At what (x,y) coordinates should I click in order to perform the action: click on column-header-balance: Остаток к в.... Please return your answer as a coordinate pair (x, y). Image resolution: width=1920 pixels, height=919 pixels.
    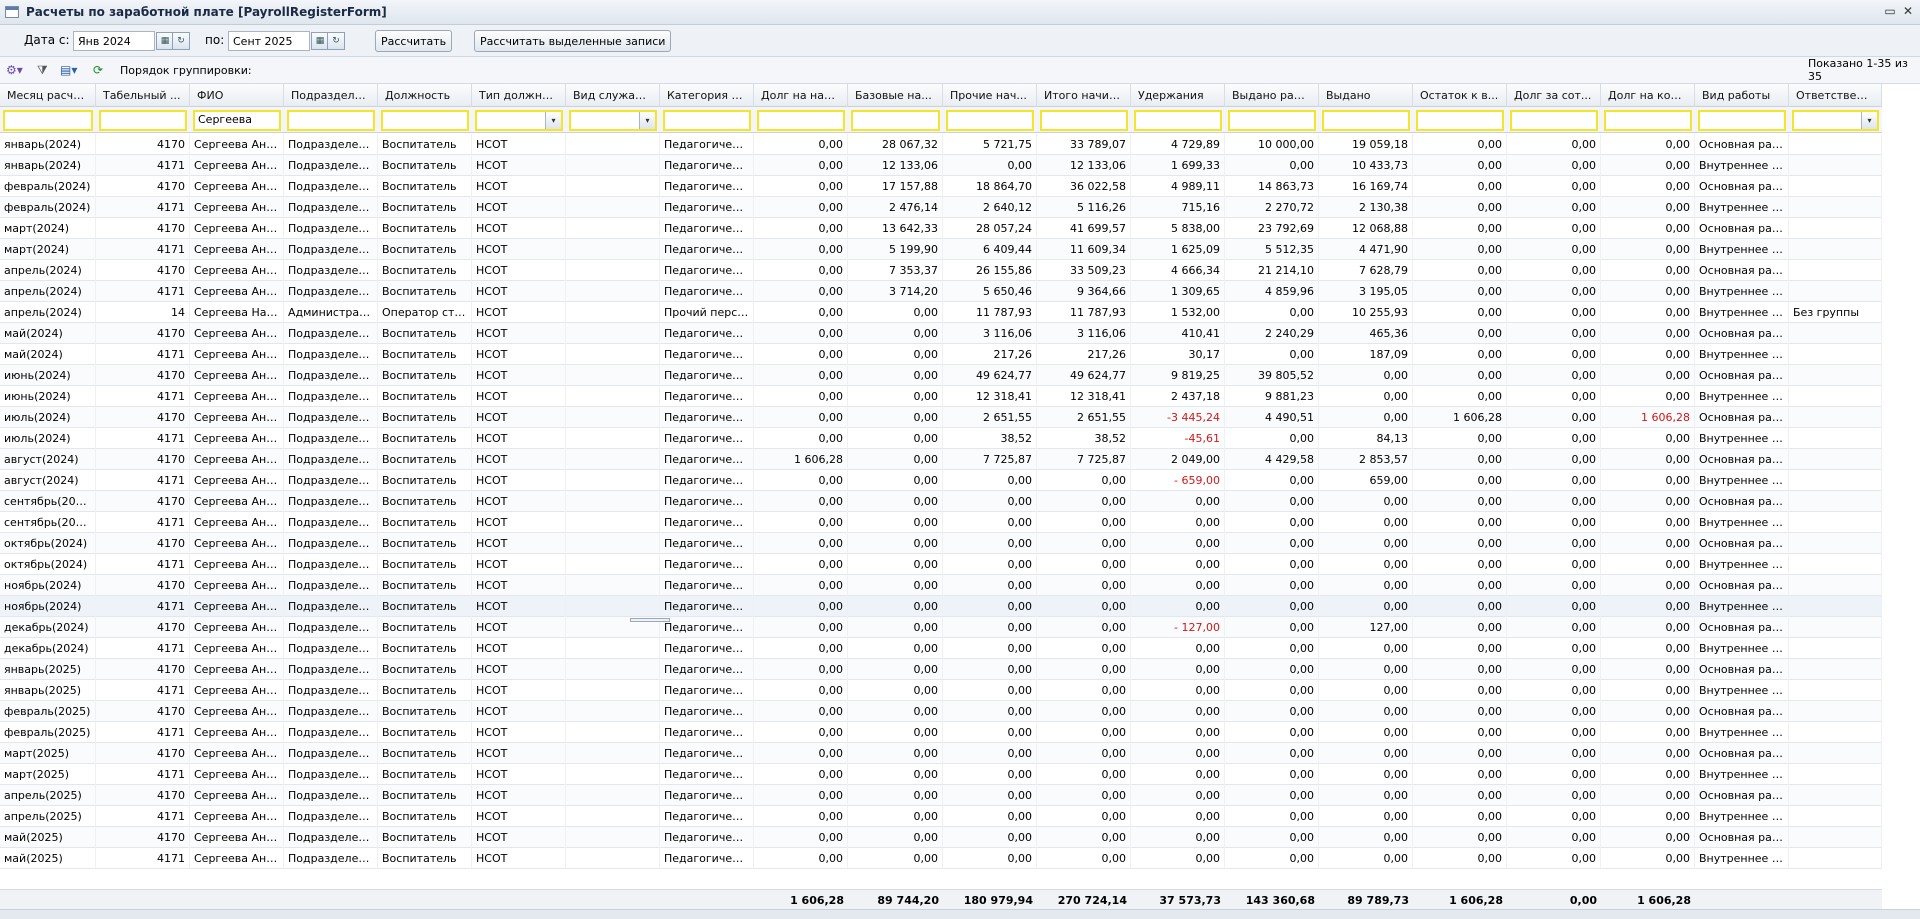
    Looking at the image, I should click on (1460, 95).